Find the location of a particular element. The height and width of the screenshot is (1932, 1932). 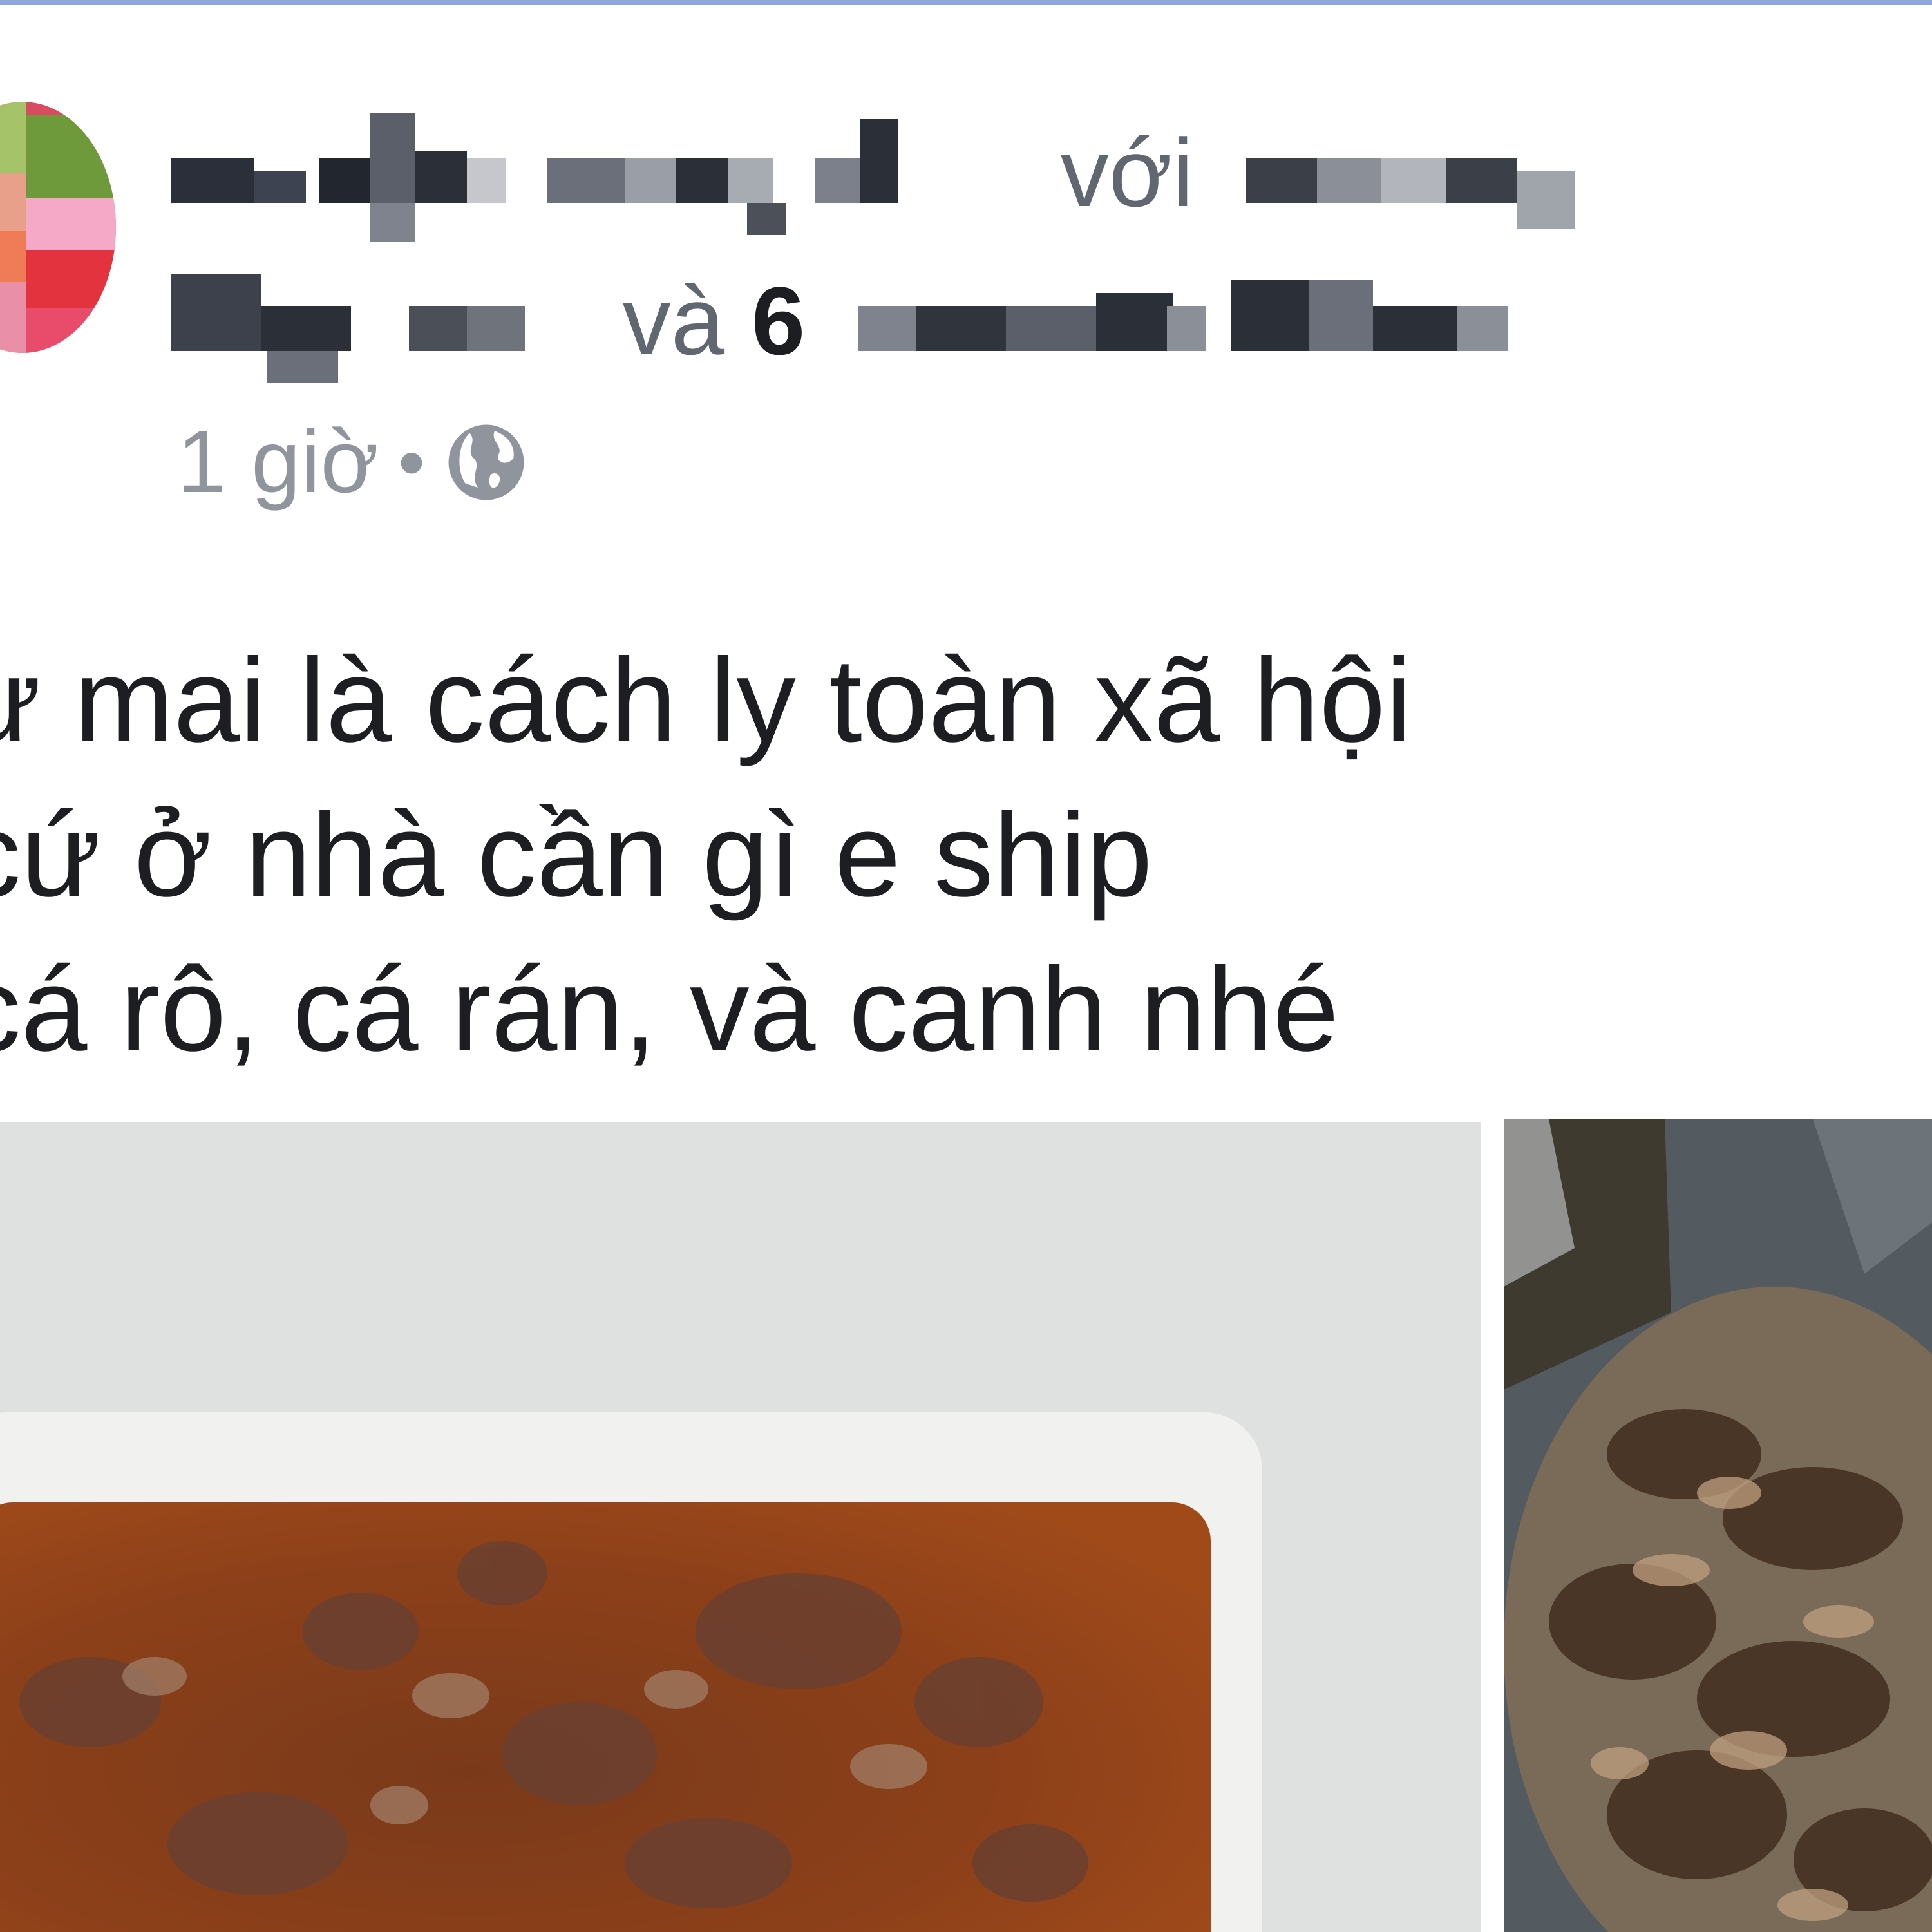

others-count: 6 is located at coordinates (779, 321).